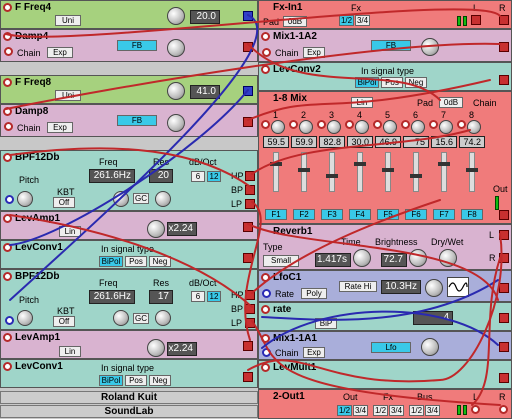 Image resolution: width=512 pixels, height=419 pixels. I want to click on db6-button: 6, so click(198, 176).